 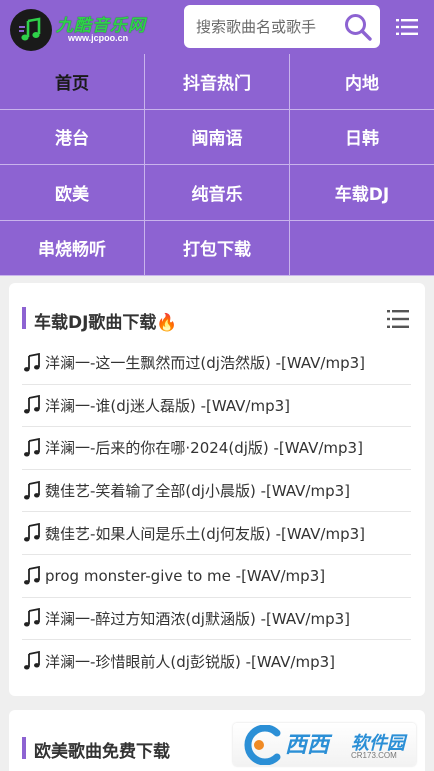 I want to click on song-item: 魏佳艺-笑着输了全部(dj小晨版) -[WAV/mp3], so click(x=216, y=491).